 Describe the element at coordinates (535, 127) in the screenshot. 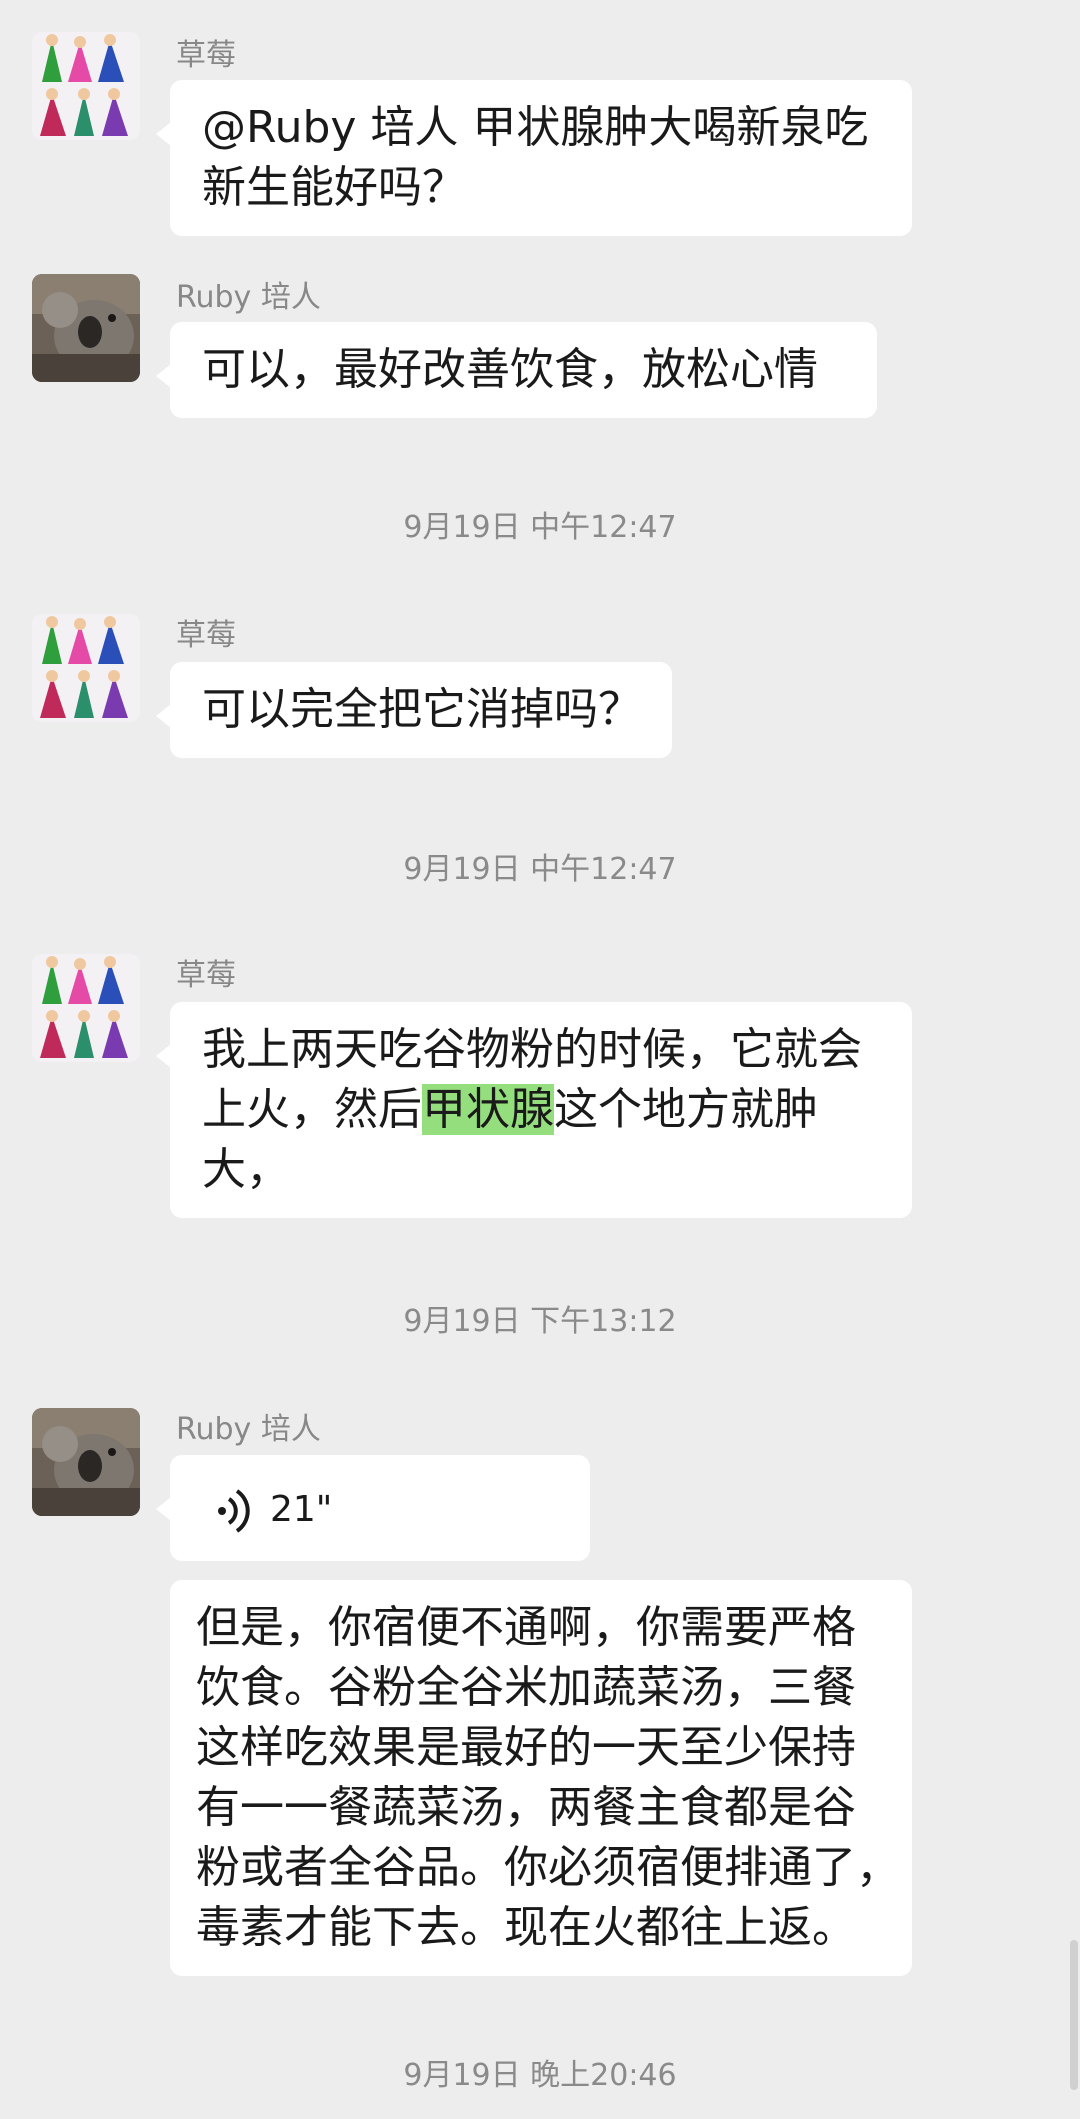

I see `message-text-line: @Ruby 培人 甲状腺肿大喝新泉吃` at that location.